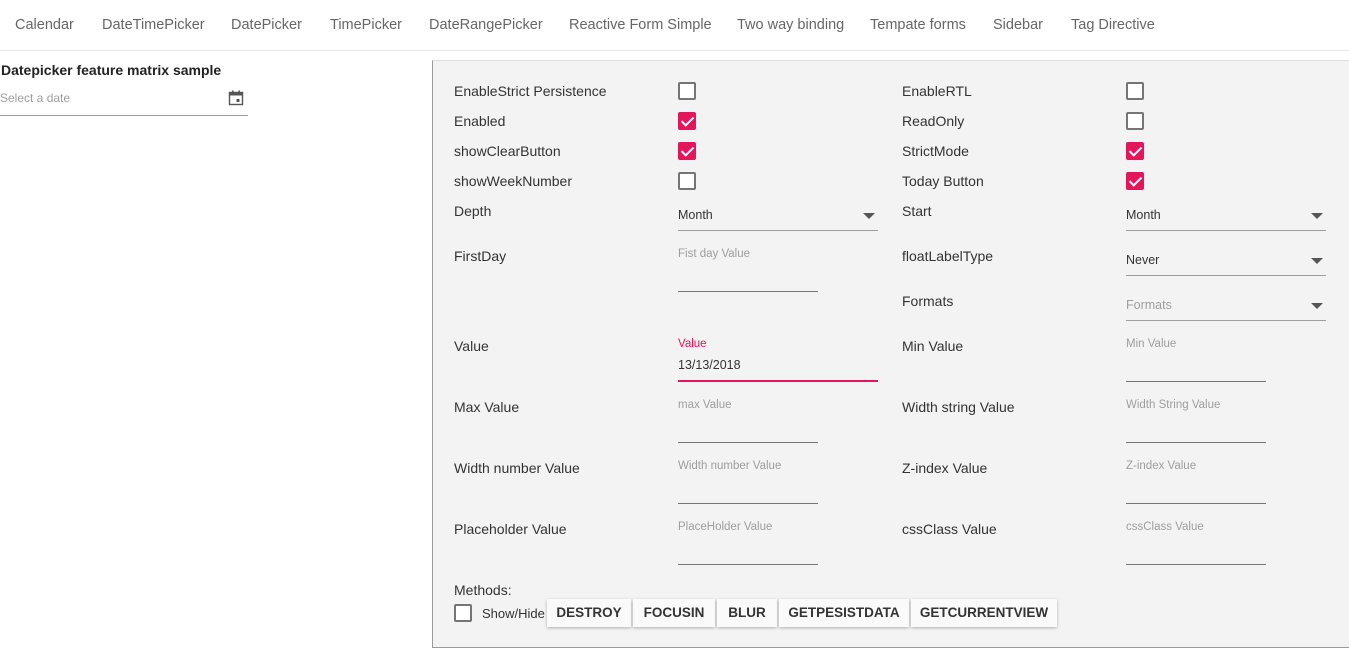 Image resolution: width=1349 pixels, height=648 pixels. I want to click on min-value-input, so click(1196, 365).